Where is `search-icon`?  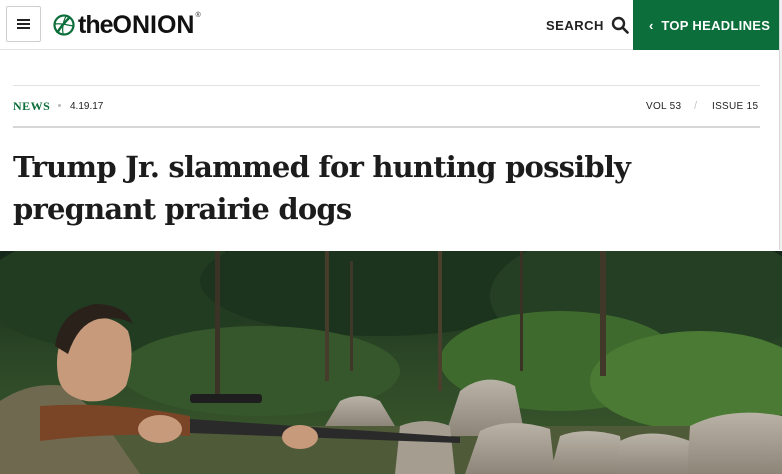
search-icon is located at coordinates (620, 25).